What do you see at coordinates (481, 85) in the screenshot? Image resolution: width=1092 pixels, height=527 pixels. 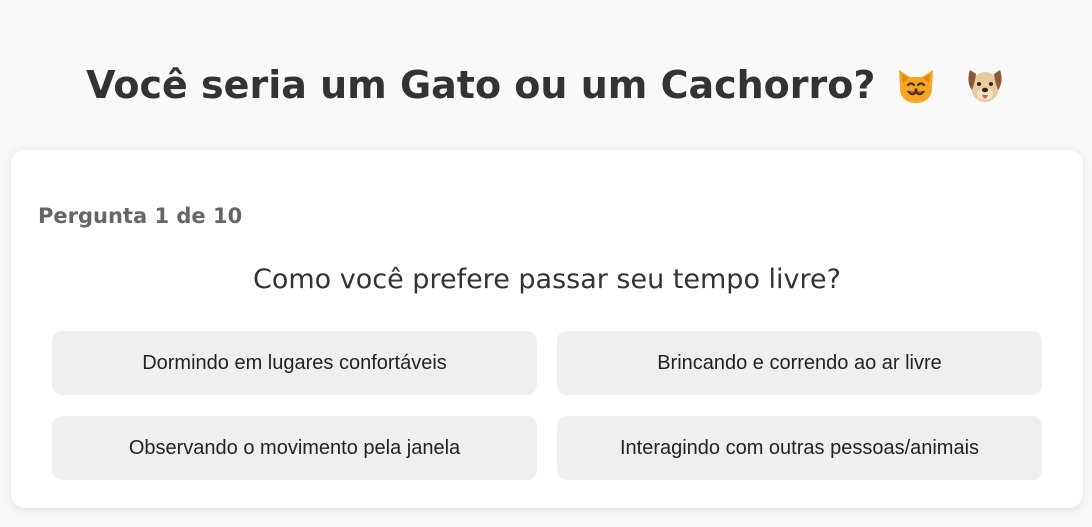 I see `page-title-text: Você seria um Gato ou um Cachorro?` at bounding box center [481, 85].